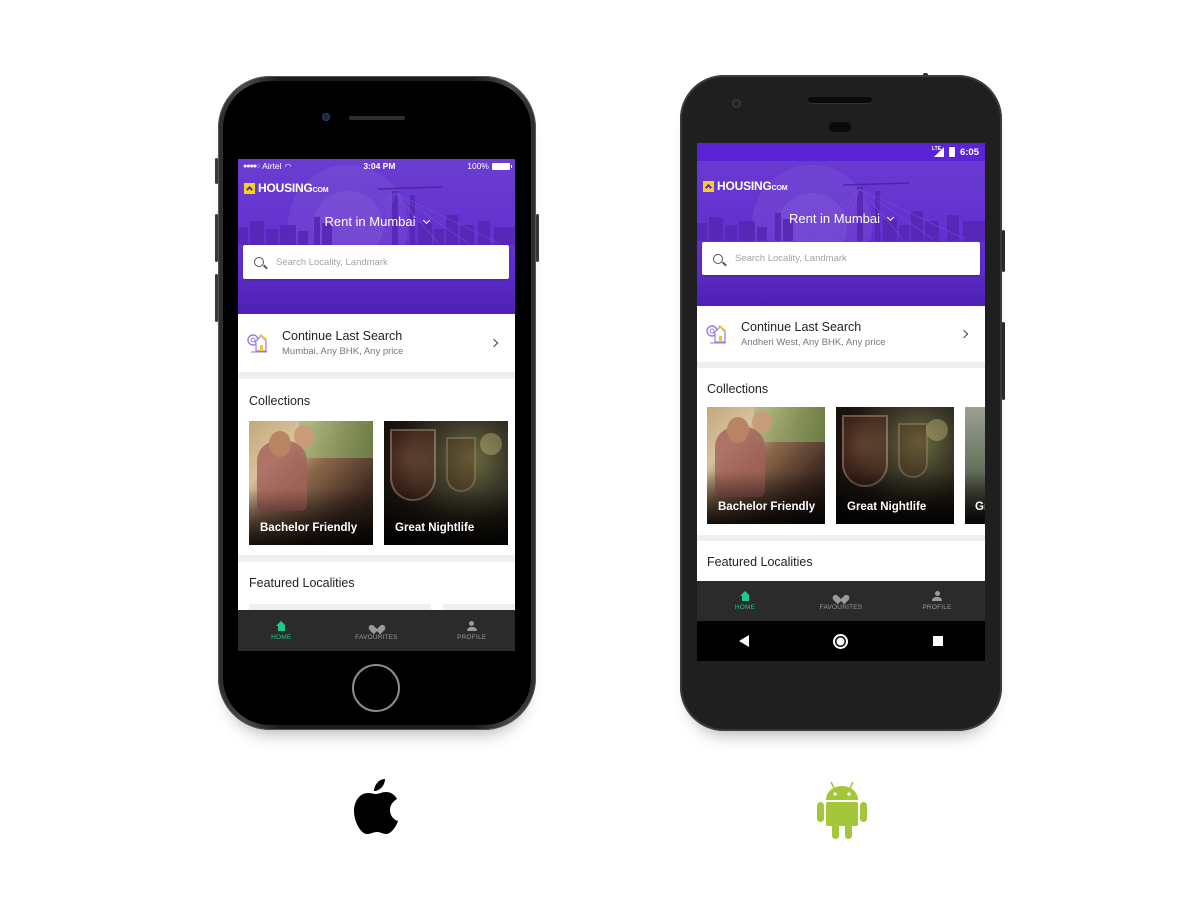 The width and height of the screenshot is (1200, 905). What do you see at coordinates (813, 342) in the screenshot?
I see `last-search-subtitle: Andheri West, Any BHK, Any price` at bounding box center [813, 342].